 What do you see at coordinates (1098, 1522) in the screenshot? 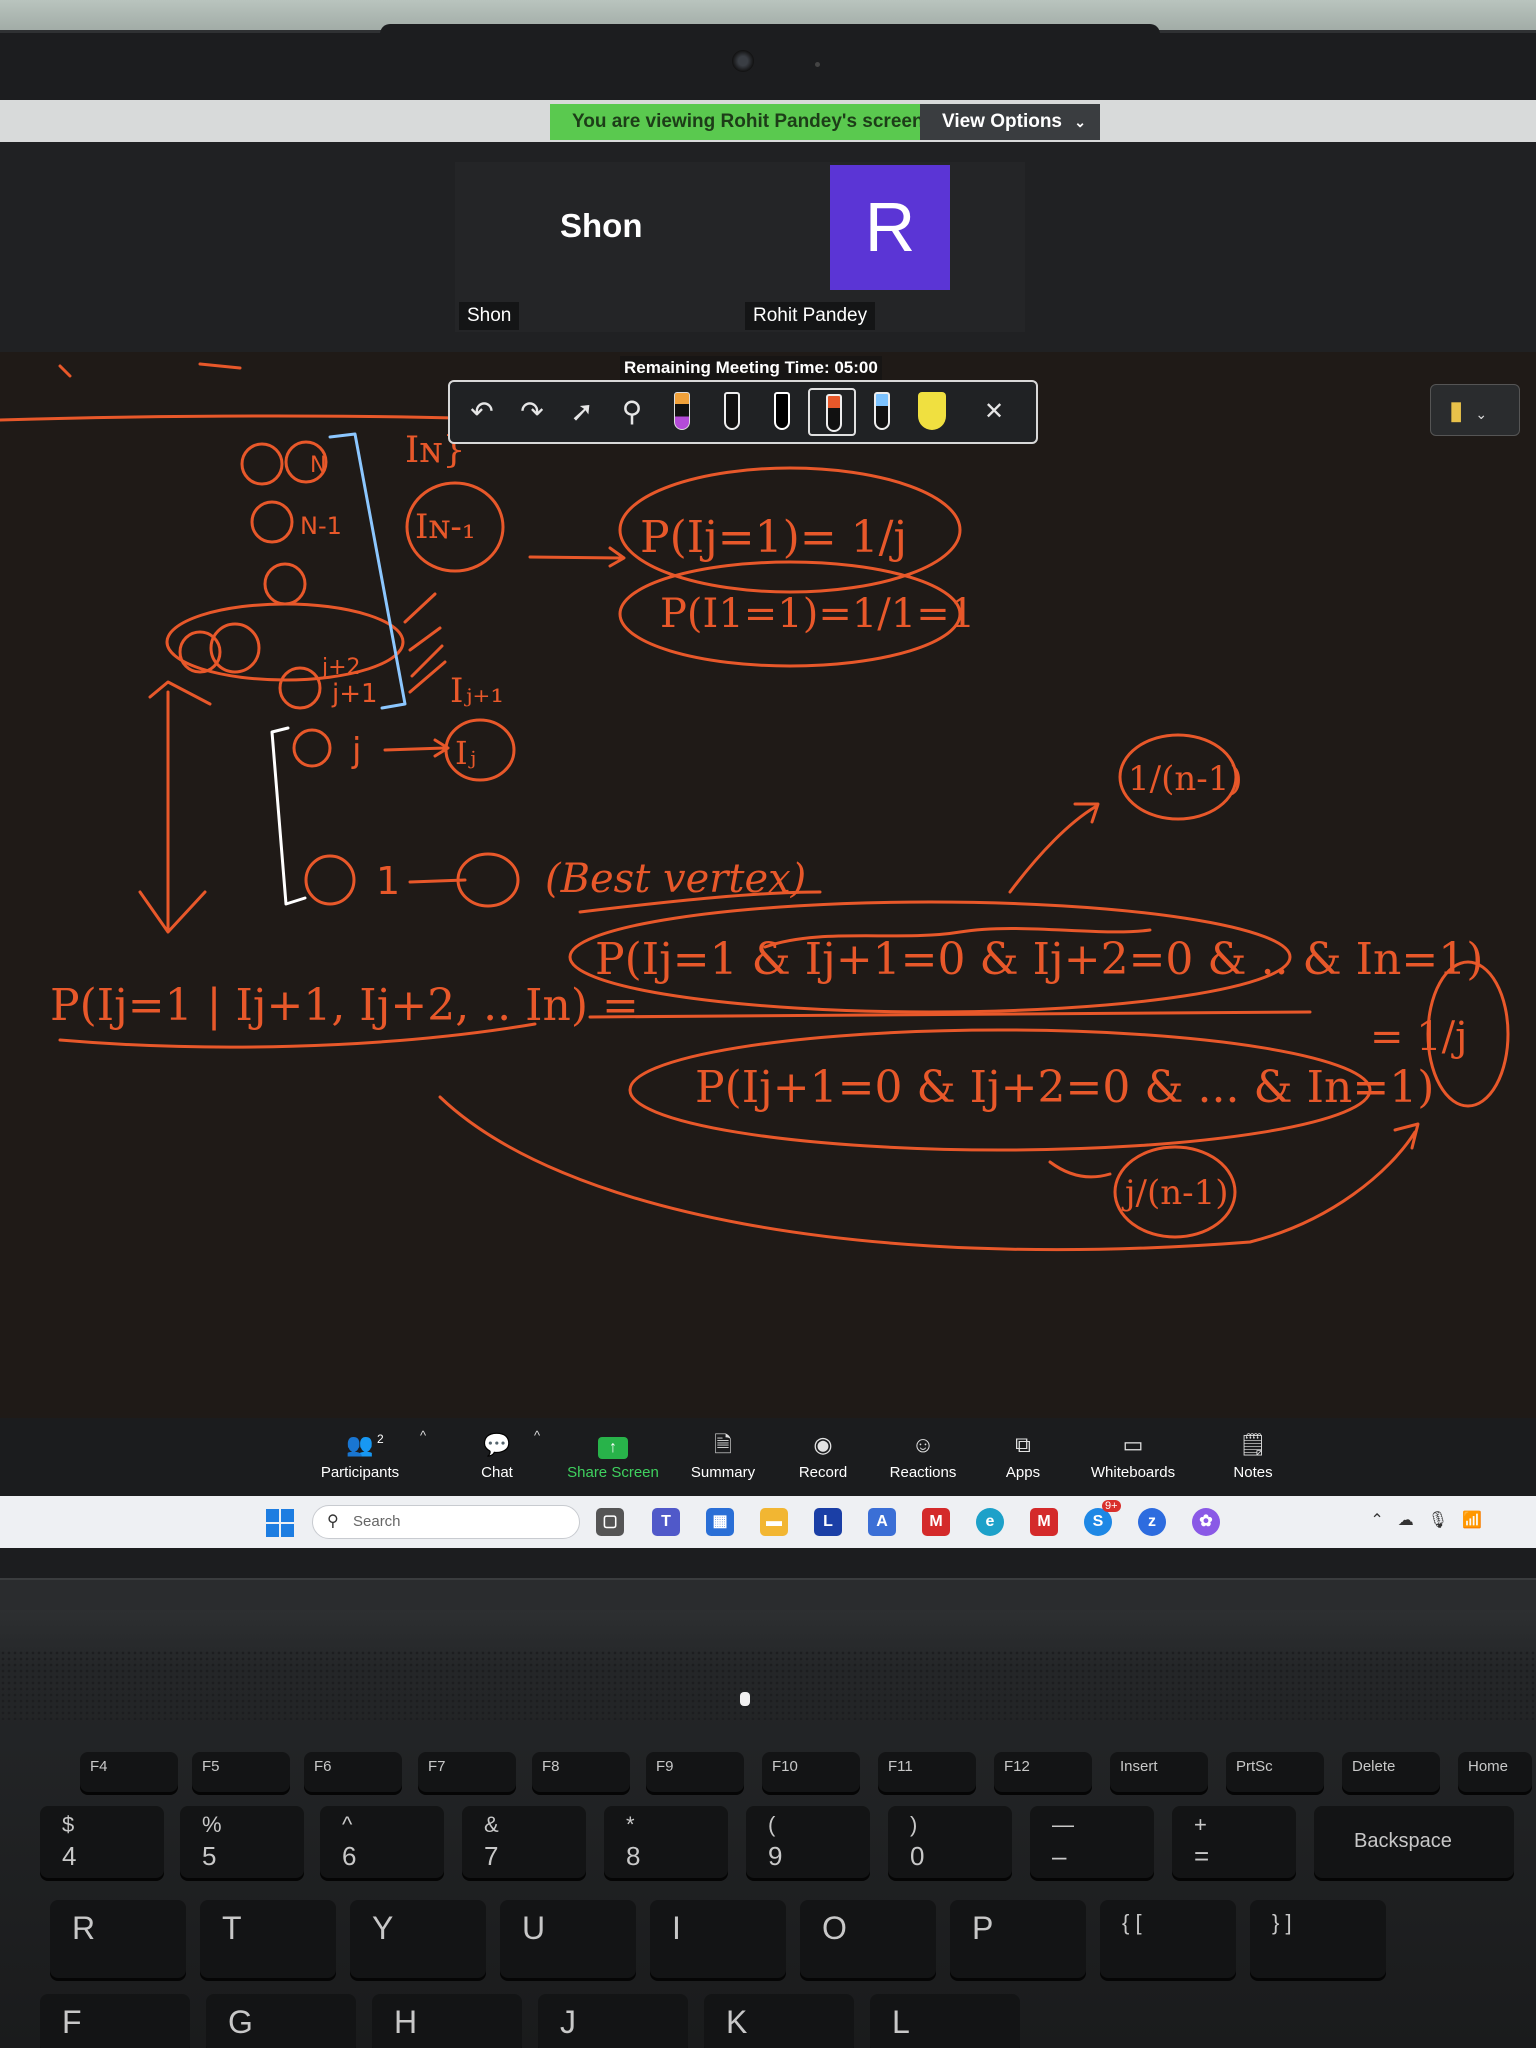
I see `skype-icon: S` at bounding box center [1098, 1522].